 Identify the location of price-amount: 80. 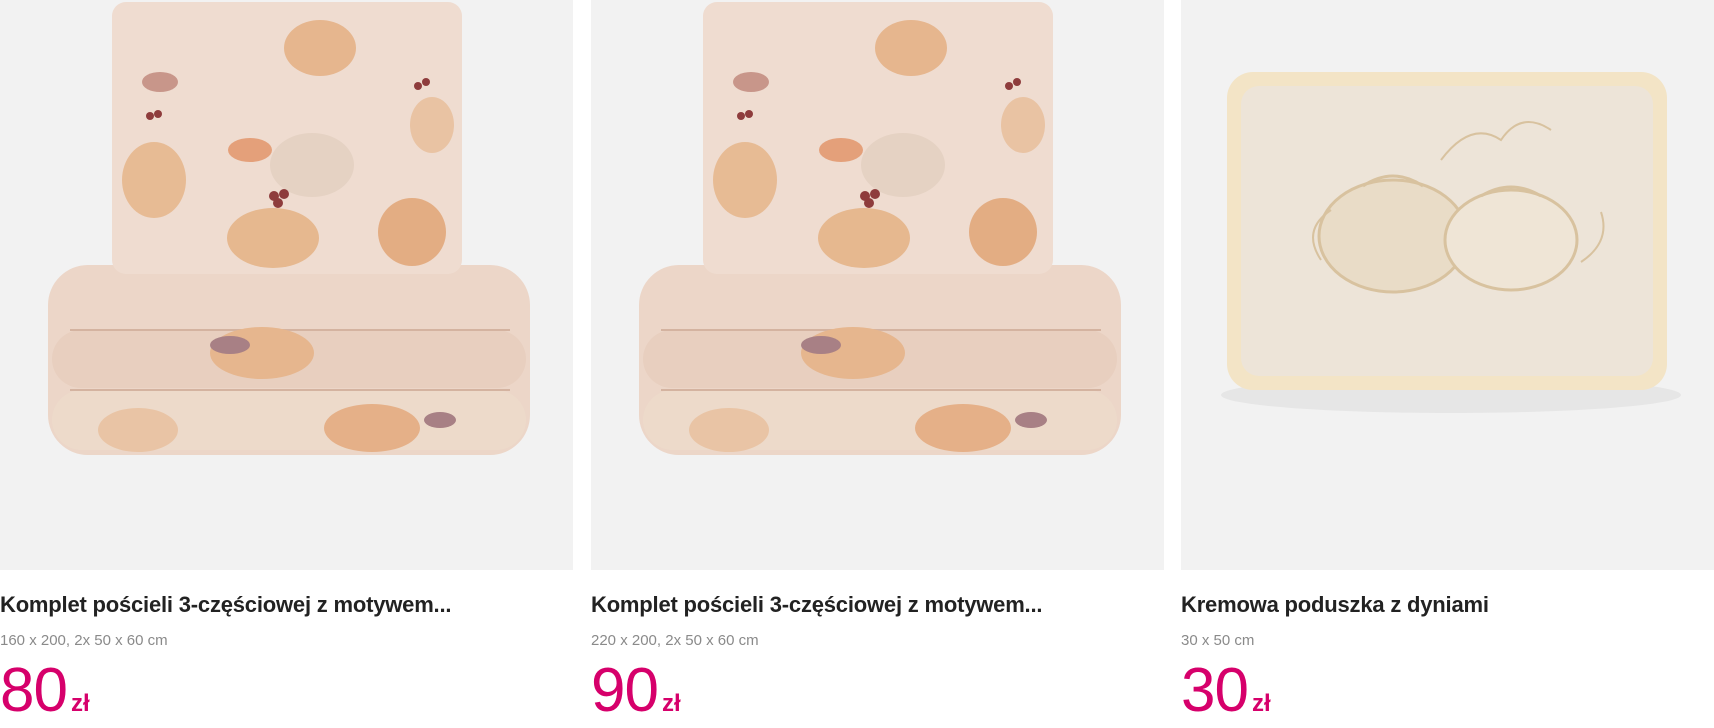
(34, 690).